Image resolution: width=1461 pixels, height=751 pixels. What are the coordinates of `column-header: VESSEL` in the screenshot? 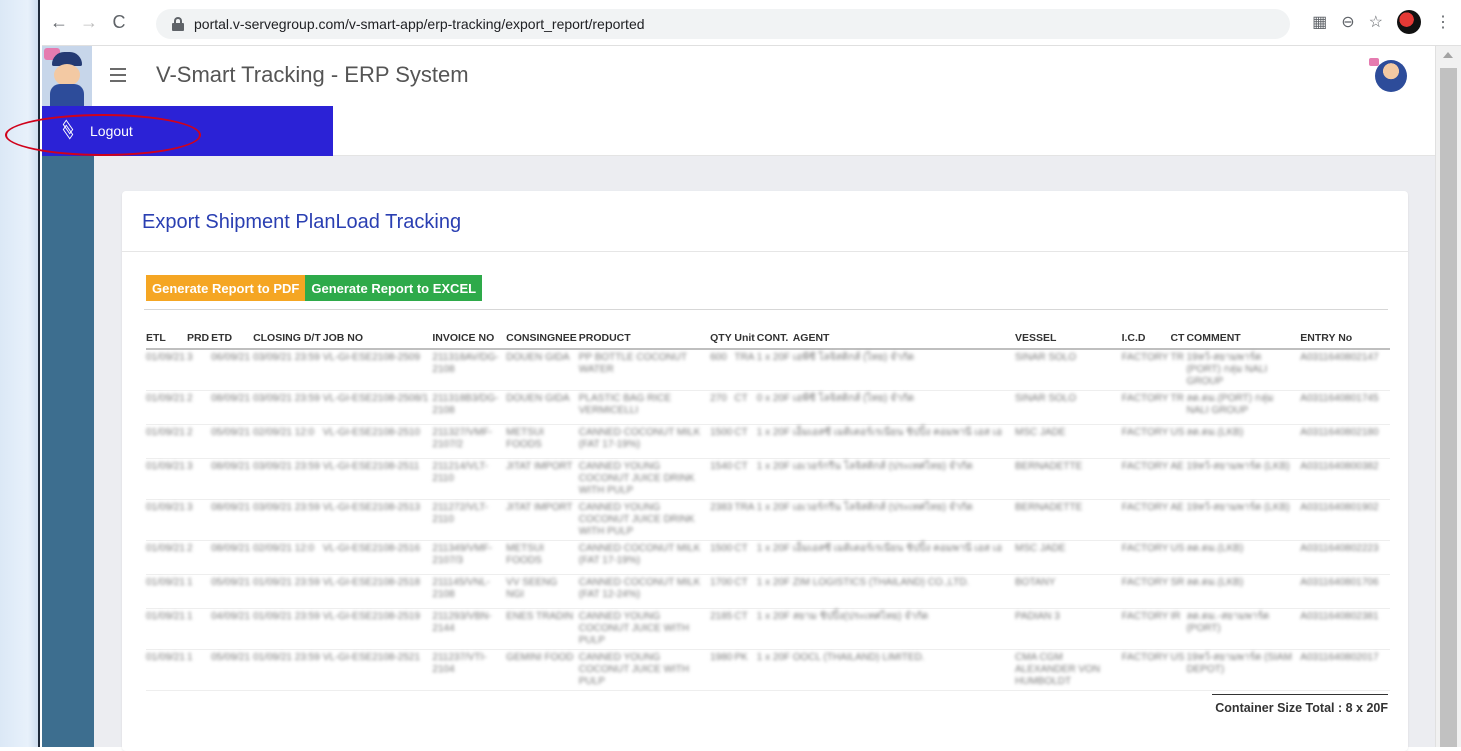 It's located at (1068, 339).